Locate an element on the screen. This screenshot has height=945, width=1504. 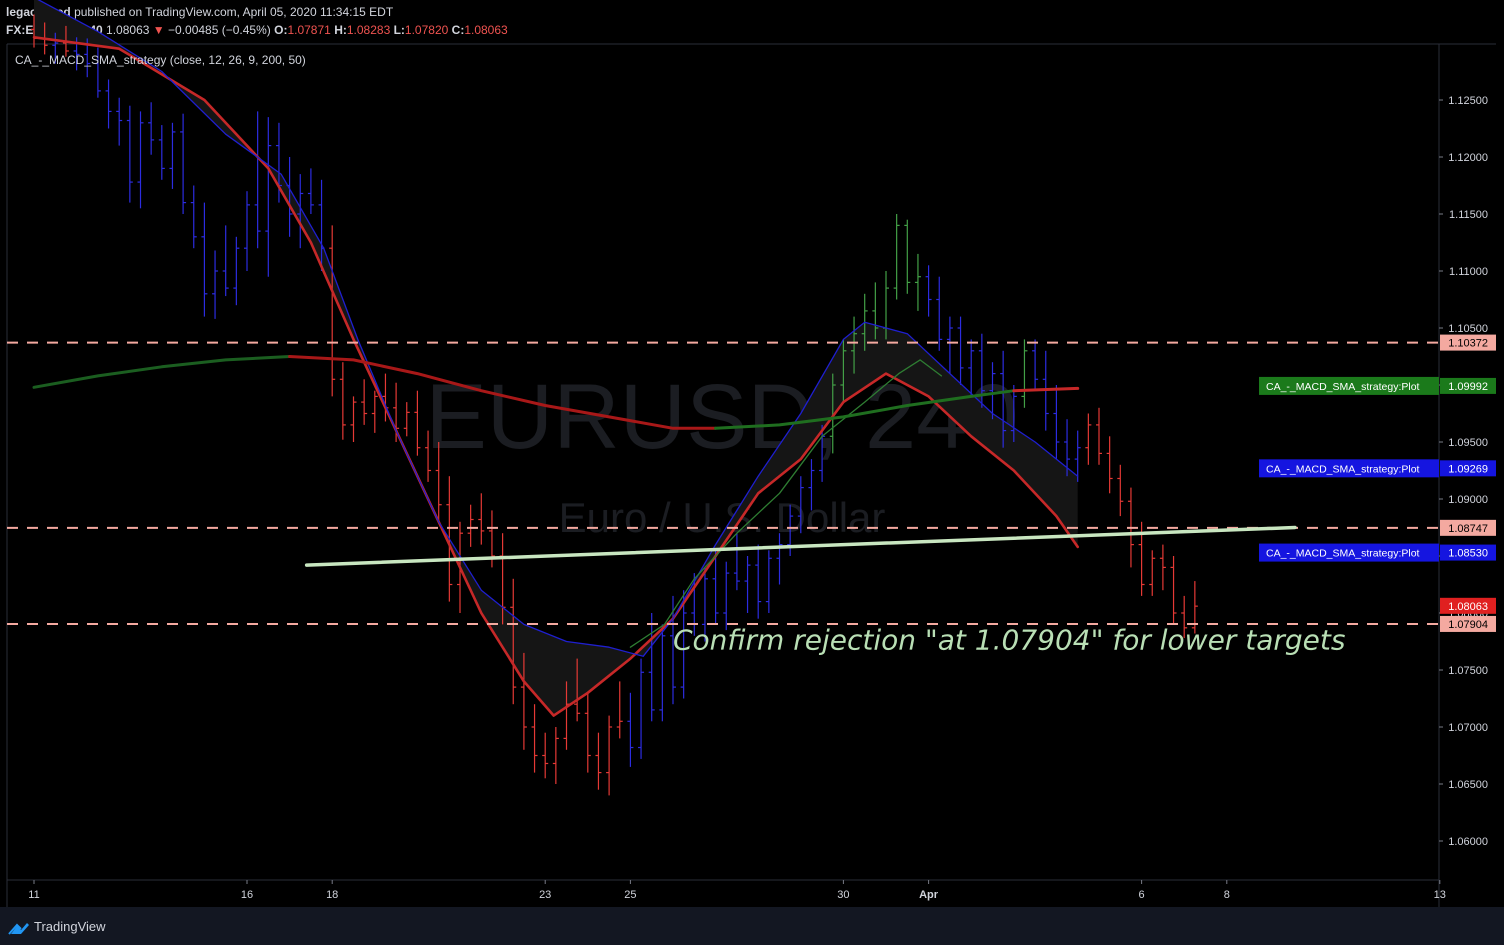
y-tick-label: 1.10500 is located at coordinates (1468, 329).